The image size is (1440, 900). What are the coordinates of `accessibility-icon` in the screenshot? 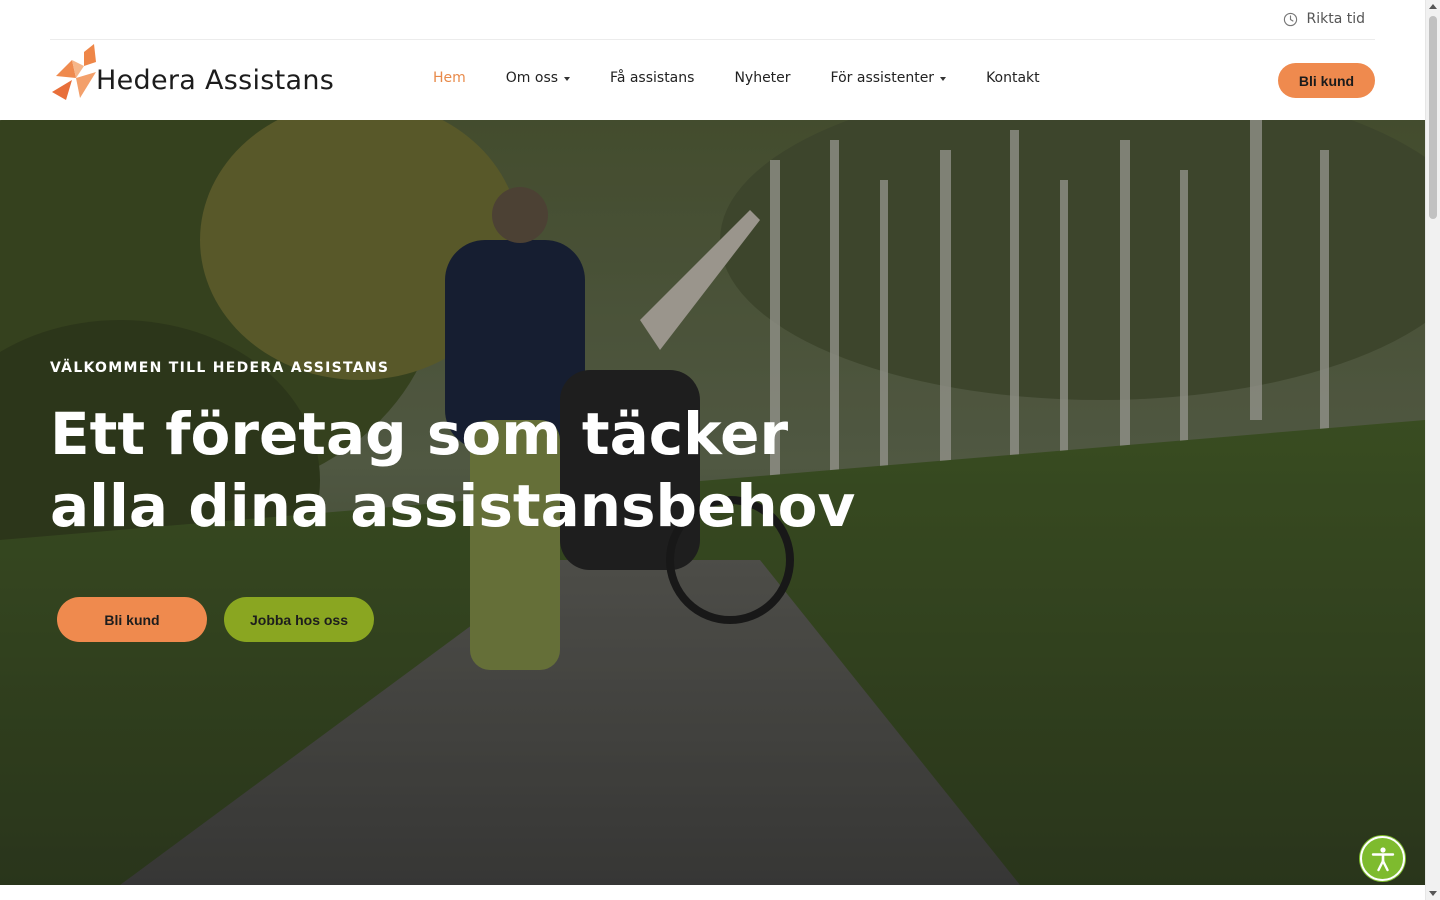 It's located at (1382, 858).